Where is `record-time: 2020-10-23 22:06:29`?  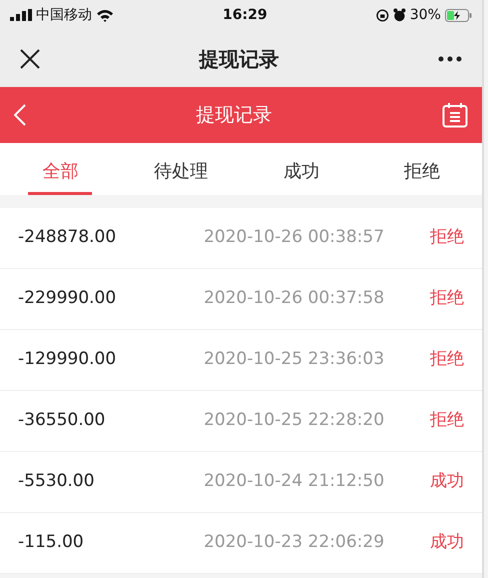
record-time: 2020-10-23 22:06:29 is located at coordinates (294, 542).